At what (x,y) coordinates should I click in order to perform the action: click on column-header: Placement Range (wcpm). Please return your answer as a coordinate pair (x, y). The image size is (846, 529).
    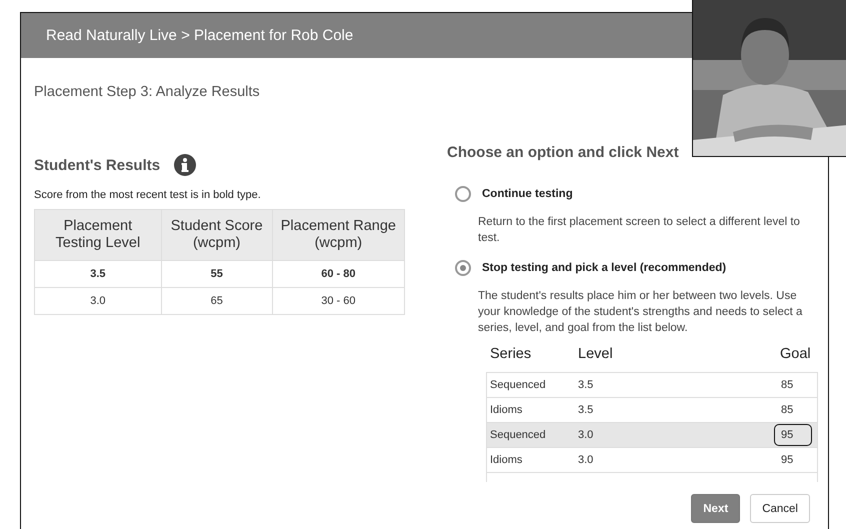
    Looking at the image, I should click on (338, 235).